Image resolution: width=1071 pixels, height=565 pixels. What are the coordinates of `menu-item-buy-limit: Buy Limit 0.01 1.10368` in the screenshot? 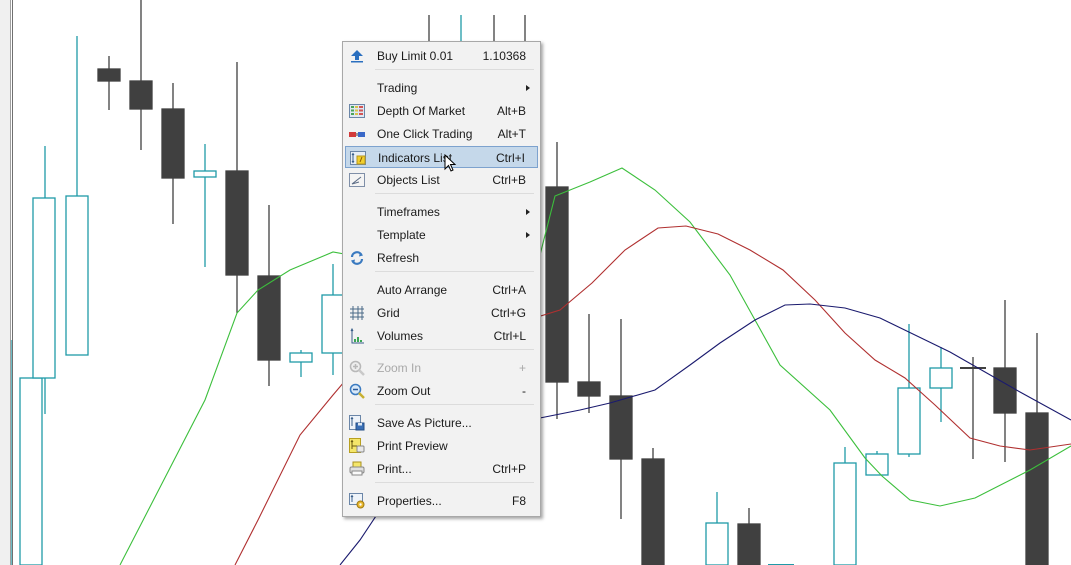 It's located at (441, 56).